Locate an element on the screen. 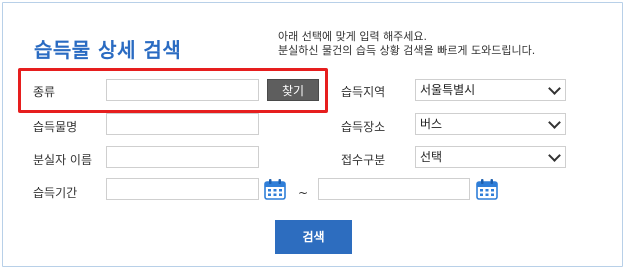 The height and width of the screenshot is (270, 626). description-line-2: 분실하신 물건의 습득 상황 검색을 빠르게 도와드립니다. is located at coordinates (407, 50).